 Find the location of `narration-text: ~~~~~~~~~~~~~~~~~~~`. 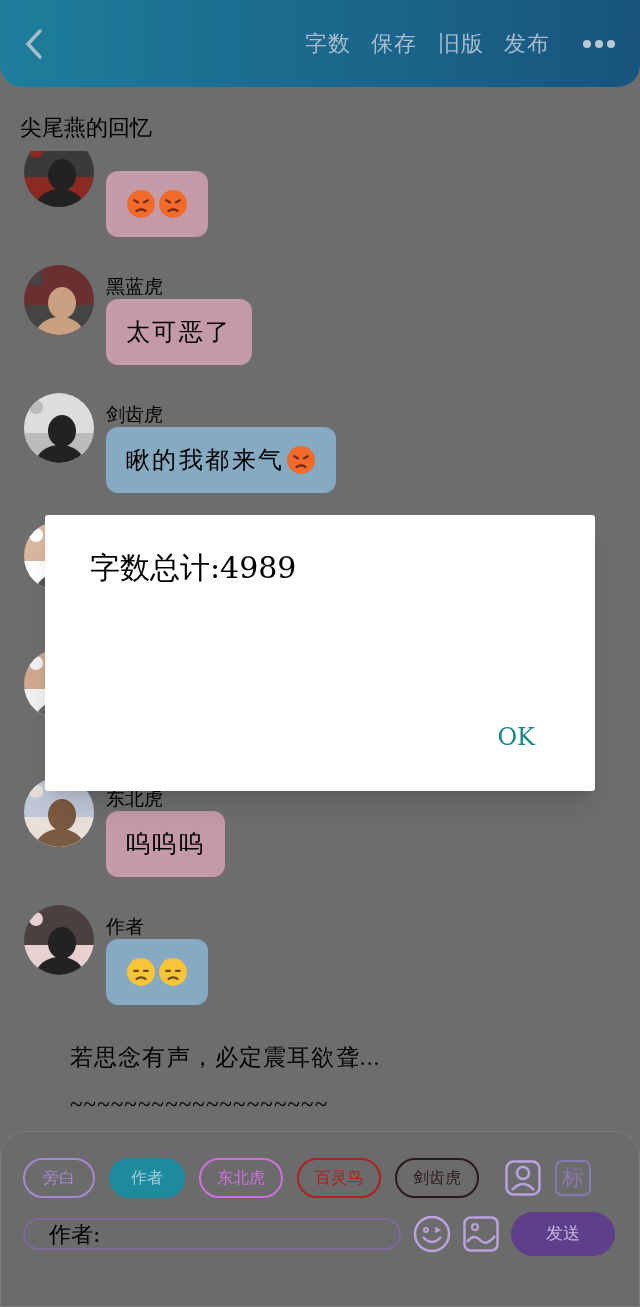

narration-text: ~~~~~~~~~~~~~~~~~~~ is located at coordinates (200, 1104).